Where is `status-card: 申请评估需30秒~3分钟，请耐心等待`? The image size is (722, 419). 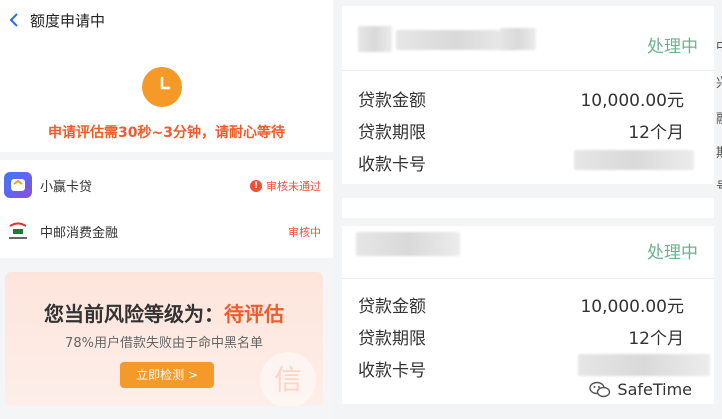 status-card: 申请评估需30秒~3分钟，请耐心等待 is located at coordinates (166, 96).